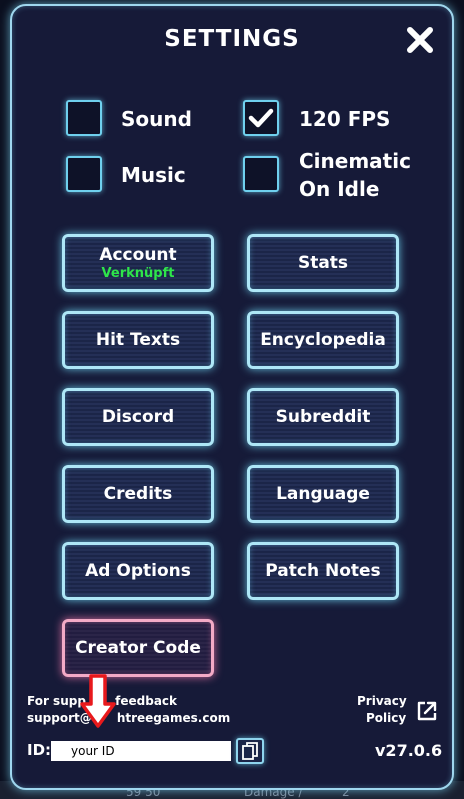 Image resolution: width=464 pixels, height=799 pixels. I want to click on hit-texts-button-label: Hit Texts, so click(138, 340).